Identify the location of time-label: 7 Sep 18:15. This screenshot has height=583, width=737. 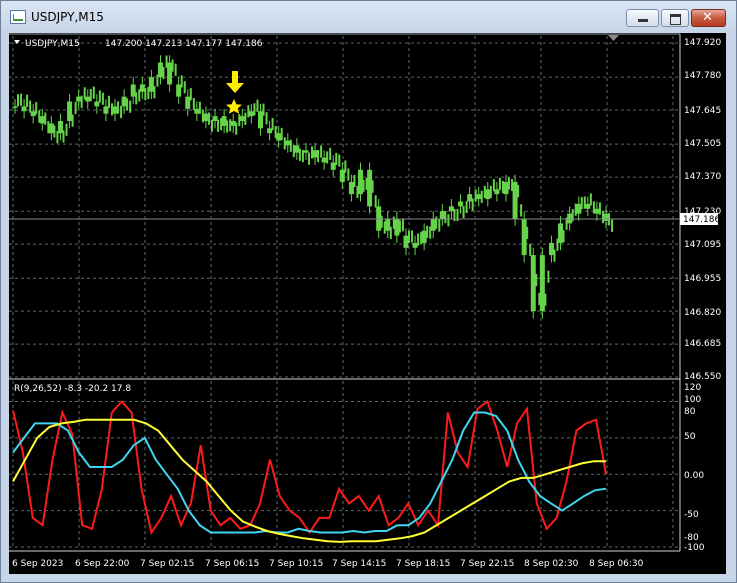
(423, 564).